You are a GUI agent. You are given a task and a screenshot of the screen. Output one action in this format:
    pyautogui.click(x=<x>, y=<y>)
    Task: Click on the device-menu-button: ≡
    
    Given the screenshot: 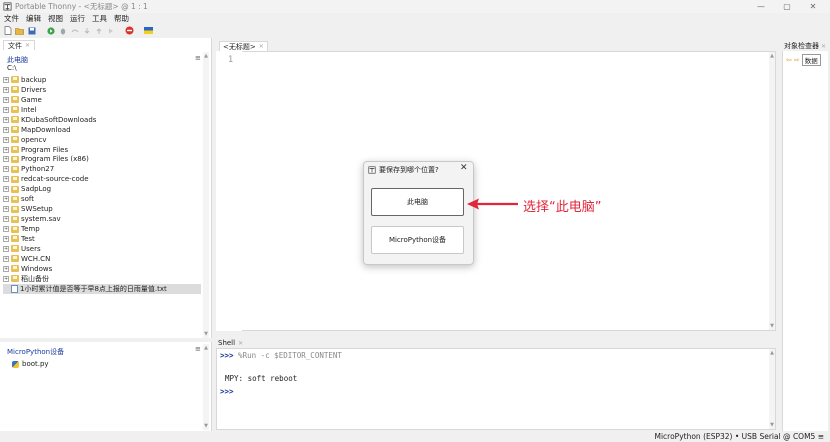 What is the action you would take?
    pyautogui.click(x=198, y=349)
    